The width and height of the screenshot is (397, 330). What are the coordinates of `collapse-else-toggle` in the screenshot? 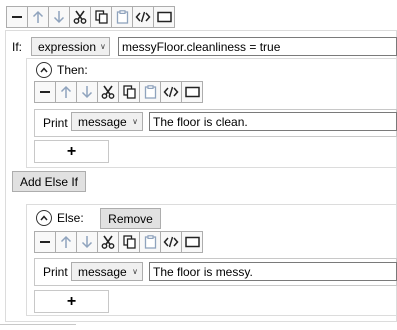 It's located at (44, 218).